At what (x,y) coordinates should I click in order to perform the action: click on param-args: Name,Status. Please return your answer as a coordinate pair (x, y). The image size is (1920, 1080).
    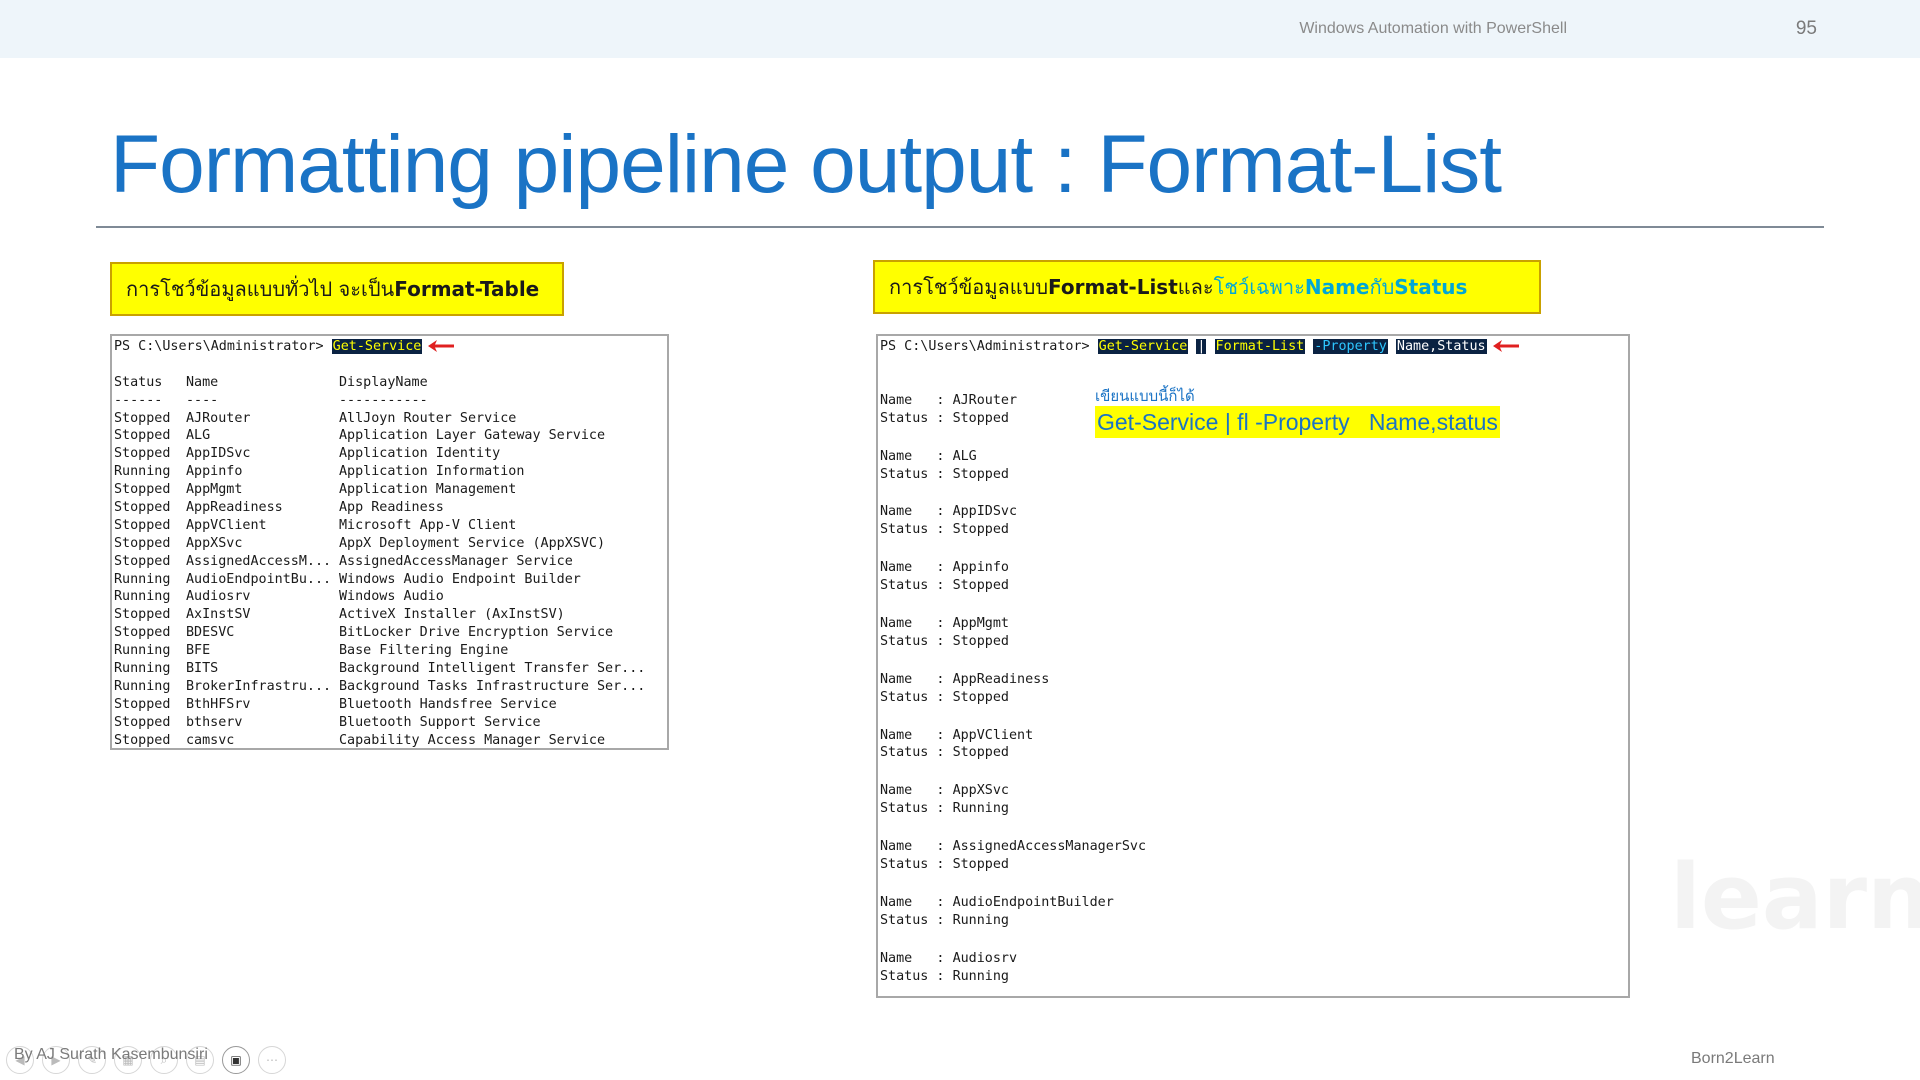
    Looking at the image, I should click on (1441, 346).